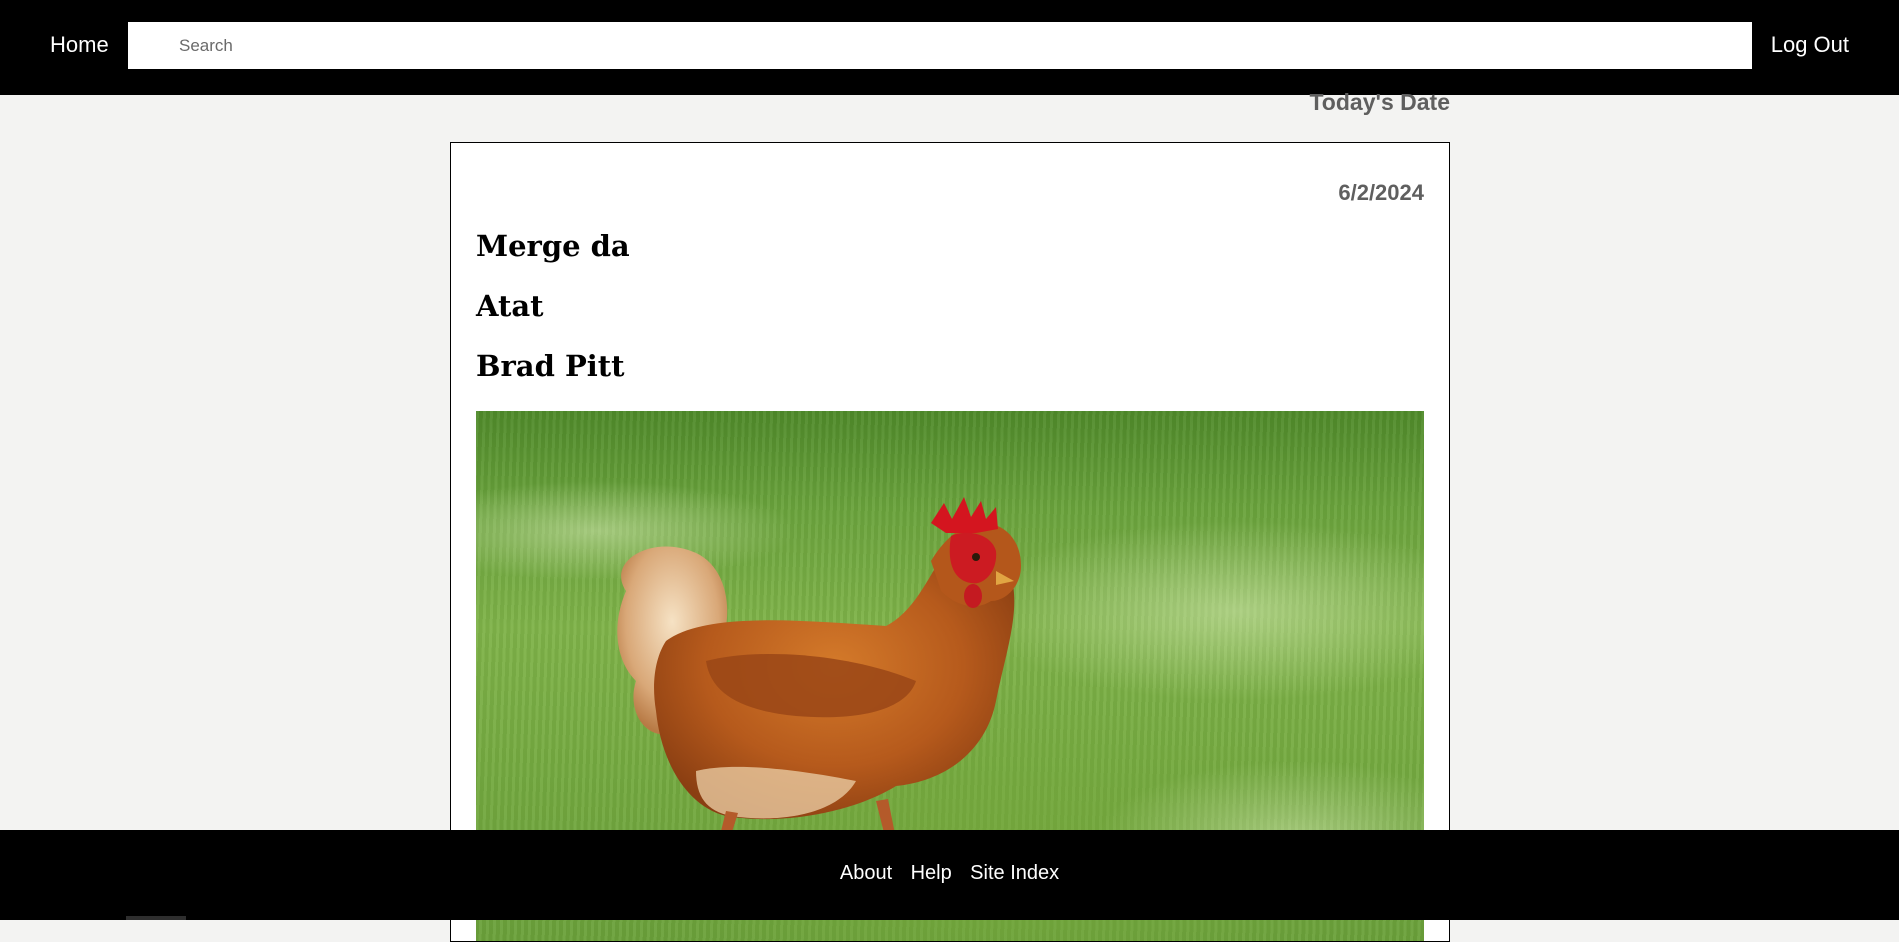  What do you see at coordinates (1381, 192) in the screenshot?
I see `post-date: 6/2/2024` at bounding box center [1381, 192].